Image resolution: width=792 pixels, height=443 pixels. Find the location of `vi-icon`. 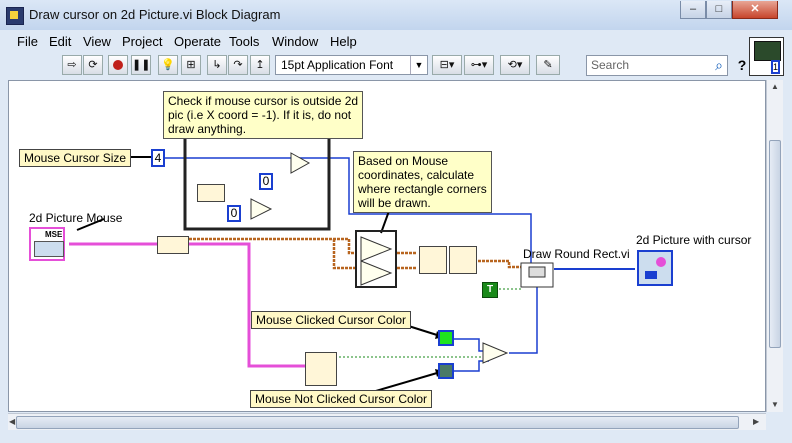

vi-icon is located at coordinates (15, 16).